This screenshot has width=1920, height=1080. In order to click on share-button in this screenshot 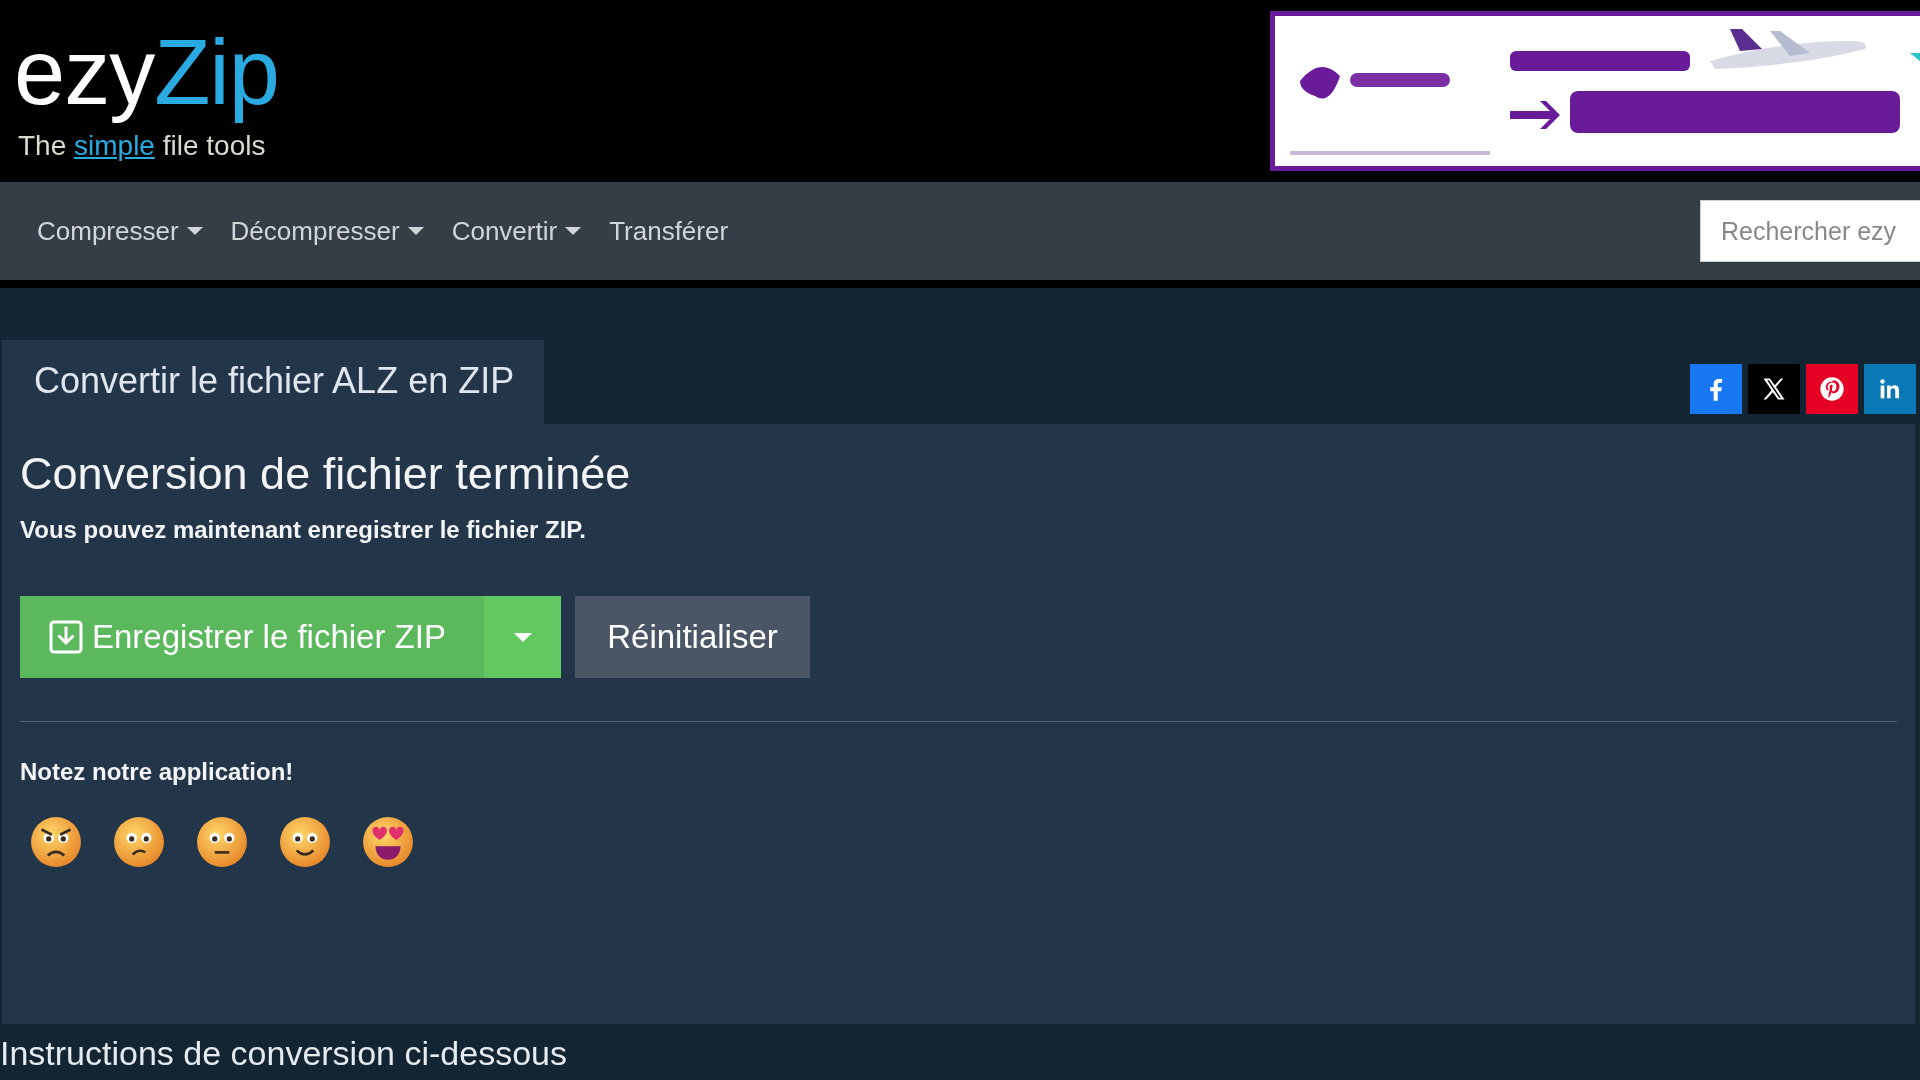, I will do `click(1774, 389)`.